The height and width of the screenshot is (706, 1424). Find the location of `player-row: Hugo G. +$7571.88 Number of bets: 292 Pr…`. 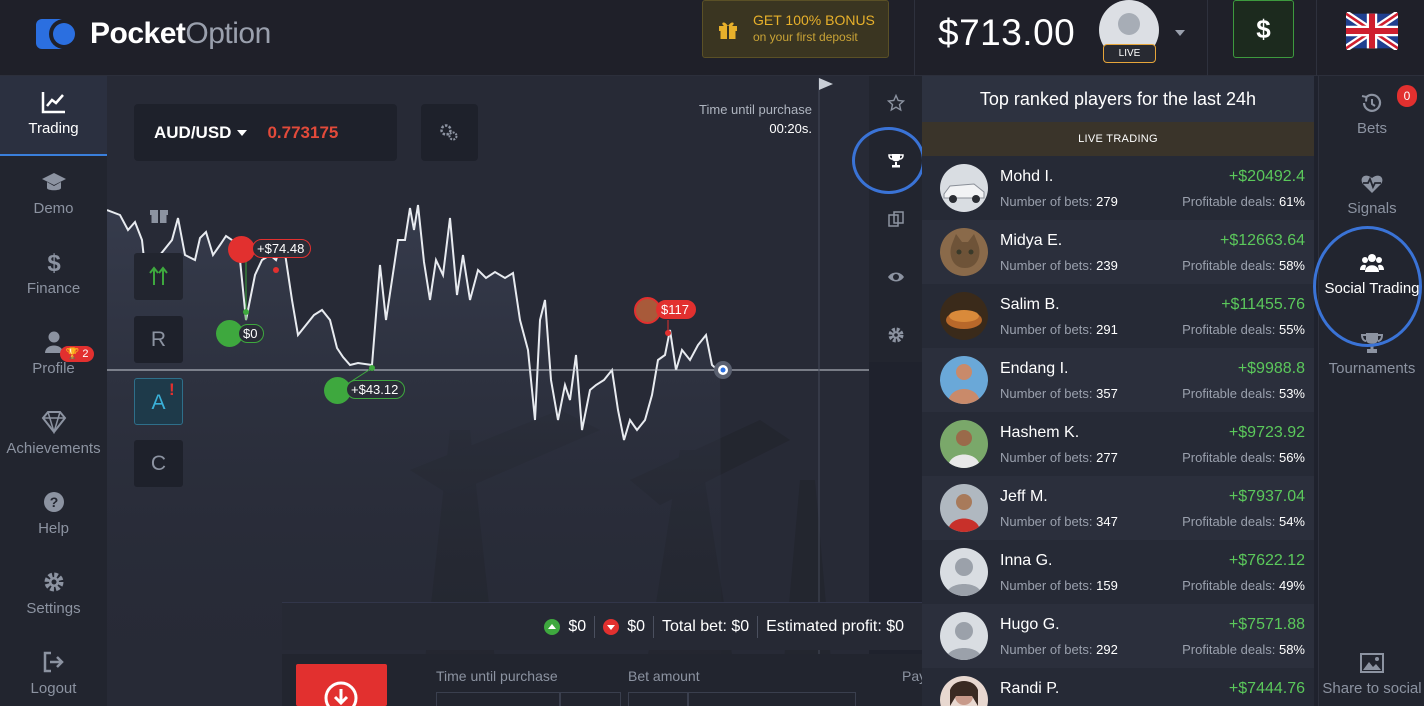

player-row: Hugo G. +$7571.88 Number of bets: 292 Pr… is located at coordinates (1118, 636).